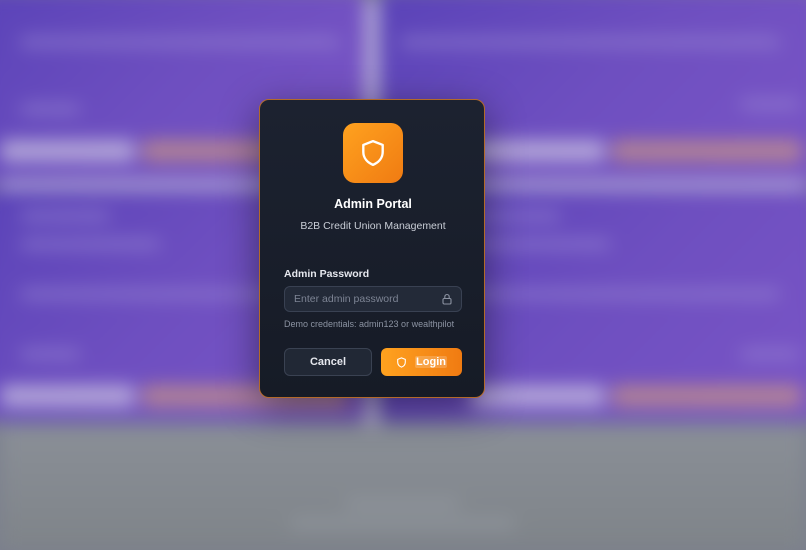 Image resolution: width=806 pixels, height=550 pixels. What do you see at coordinates (327, 274) in the screenshot?
I see `password-label: Admin Password` at bounding box center [327, 274].